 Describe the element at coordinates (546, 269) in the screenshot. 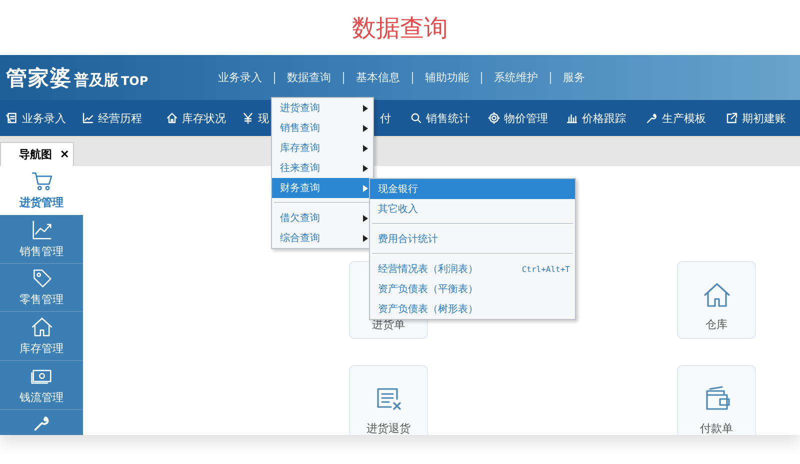

I see `shortcut-label: Ctrl+Alt+T` at that location.